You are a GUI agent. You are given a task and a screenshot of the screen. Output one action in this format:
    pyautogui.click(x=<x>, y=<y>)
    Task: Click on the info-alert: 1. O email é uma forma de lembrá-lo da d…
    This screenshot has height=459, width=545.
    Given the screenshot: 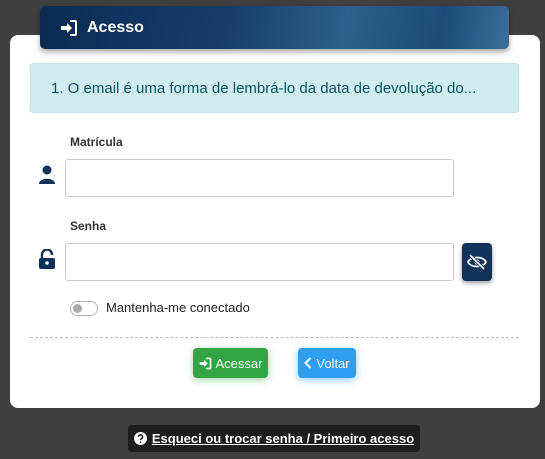 What is the action you would take?
    pyautogui.click(x=274, y=88)
    